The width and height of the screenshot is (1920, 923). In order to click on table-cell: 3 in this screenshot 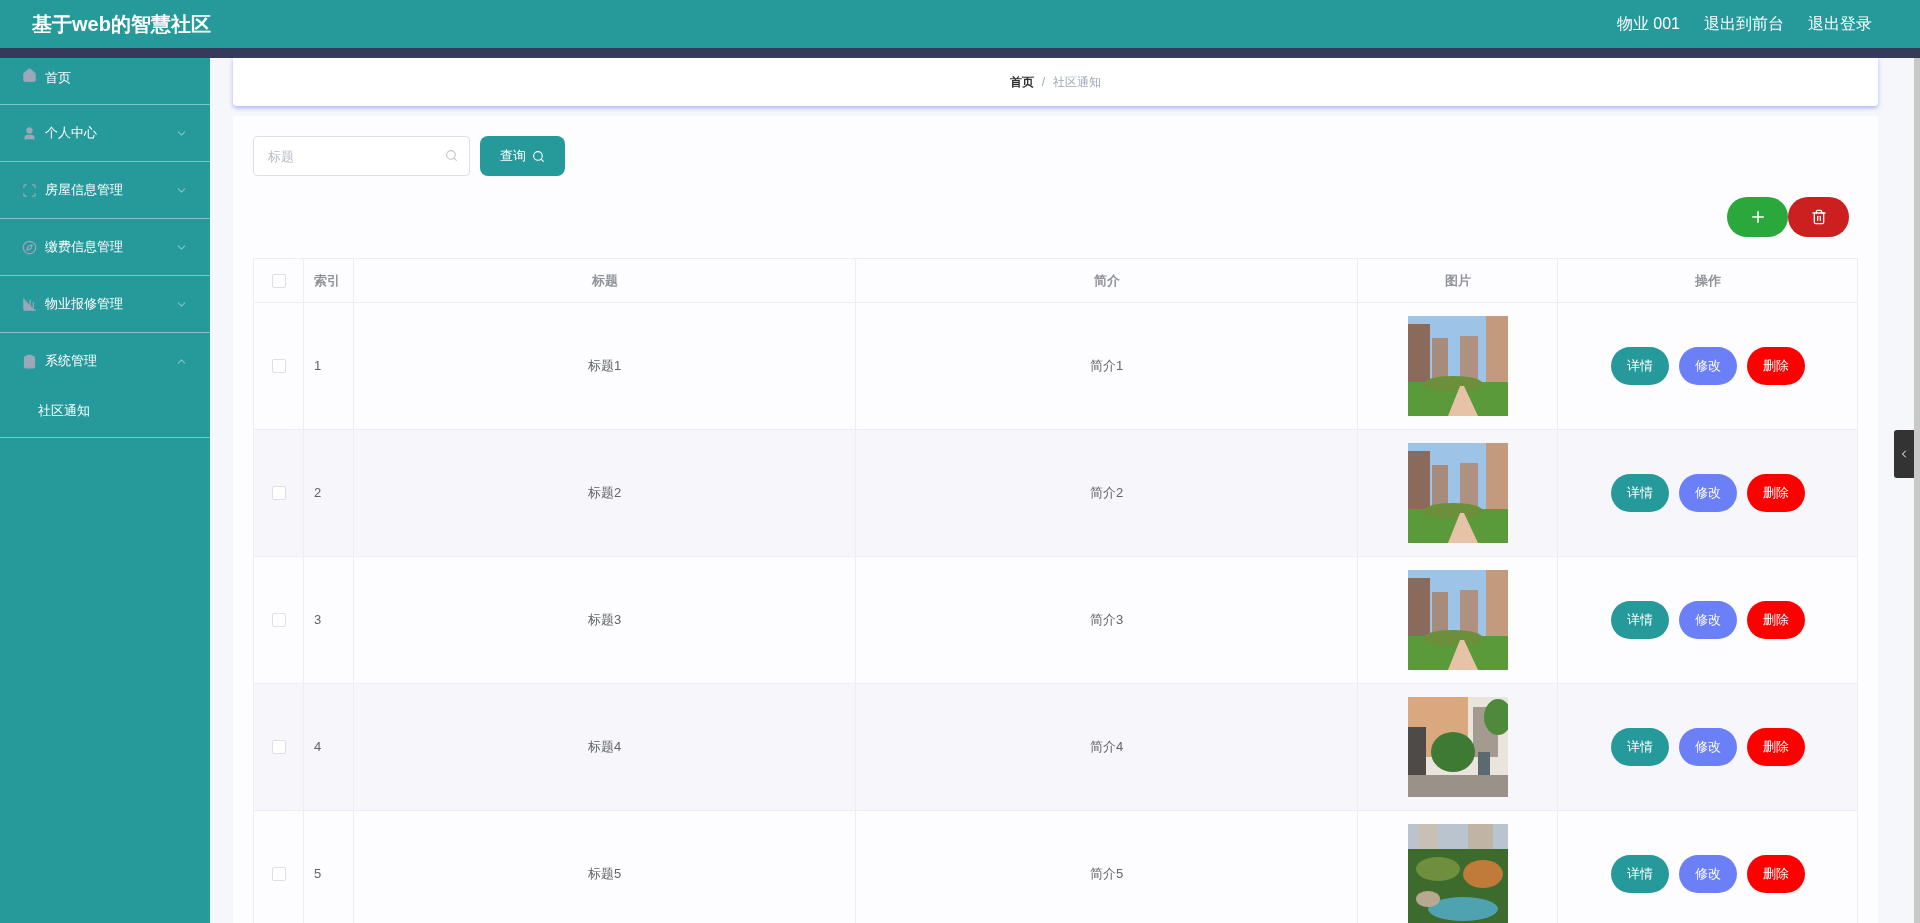, I will do `click(318, 620)`.